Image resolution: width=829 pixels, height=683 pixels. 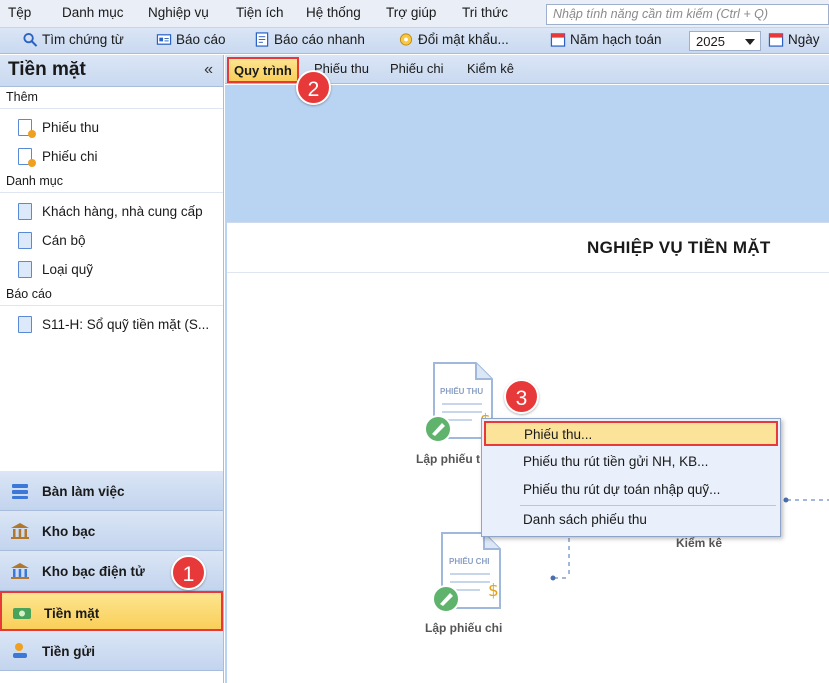 What do you see at coordinates (71, 127) in the screenshot?
I see `sidebar-item-label: Phiếu thu` at bounding box center [71, 127].